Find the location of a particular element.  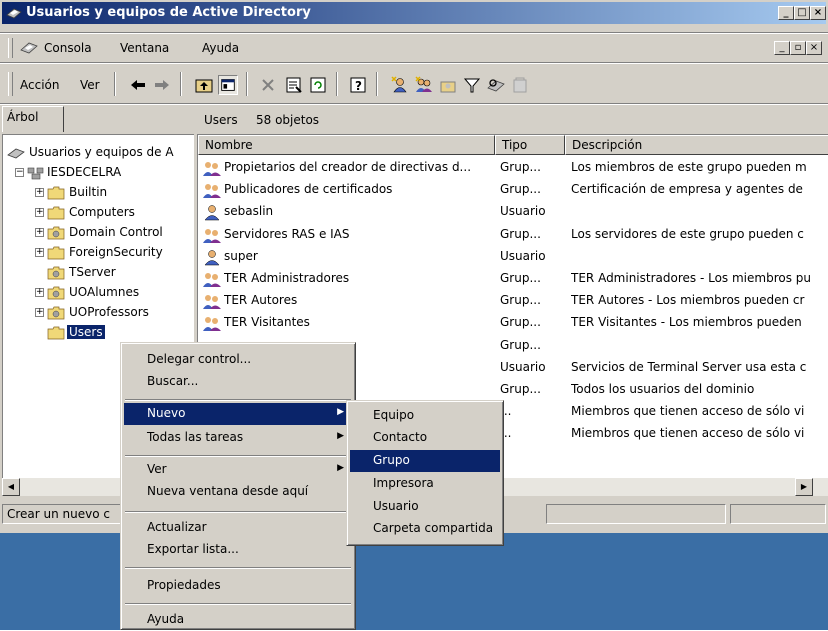

tree-item-label: UOAlumnes is located at coordinates (104, 292).